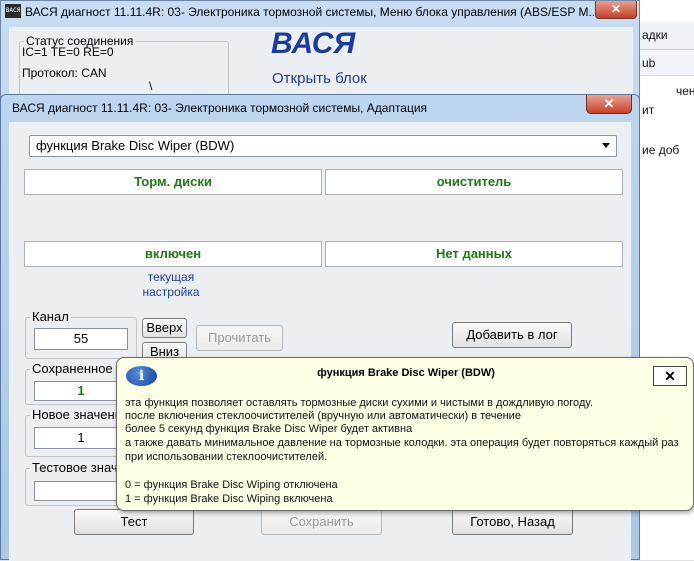  I want to click on channel-input: 55, so click(81, 339).